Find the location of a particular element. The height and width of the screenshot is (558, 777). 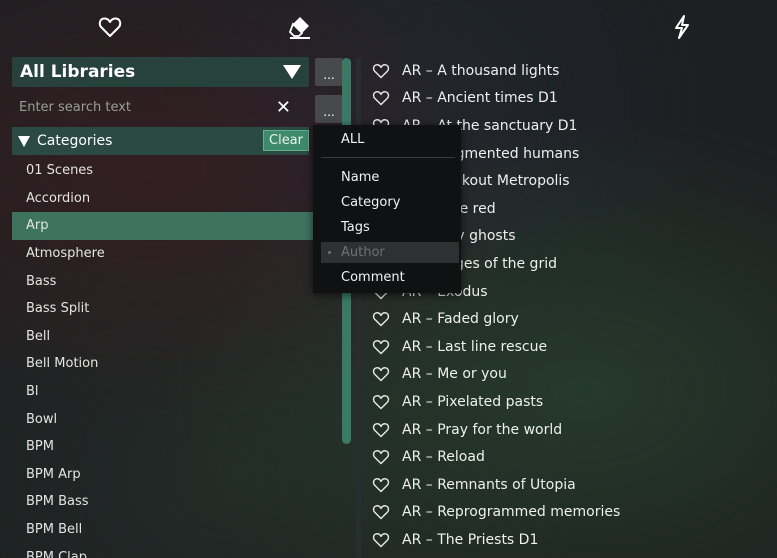

clear-categories-button: Clear is located at coordinates (286, 140).